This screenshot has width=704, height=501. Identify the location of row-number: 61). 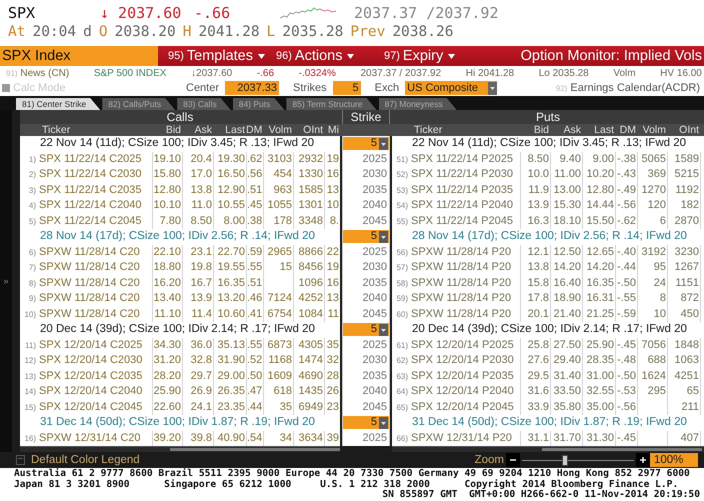
(401, 345).